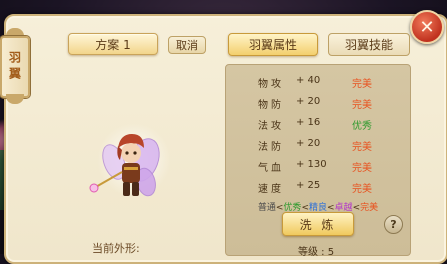  What do you see at coordinates (271, 168) in the screenshot?
I see `stat-name: 气血` at bounding box center [271, 168].